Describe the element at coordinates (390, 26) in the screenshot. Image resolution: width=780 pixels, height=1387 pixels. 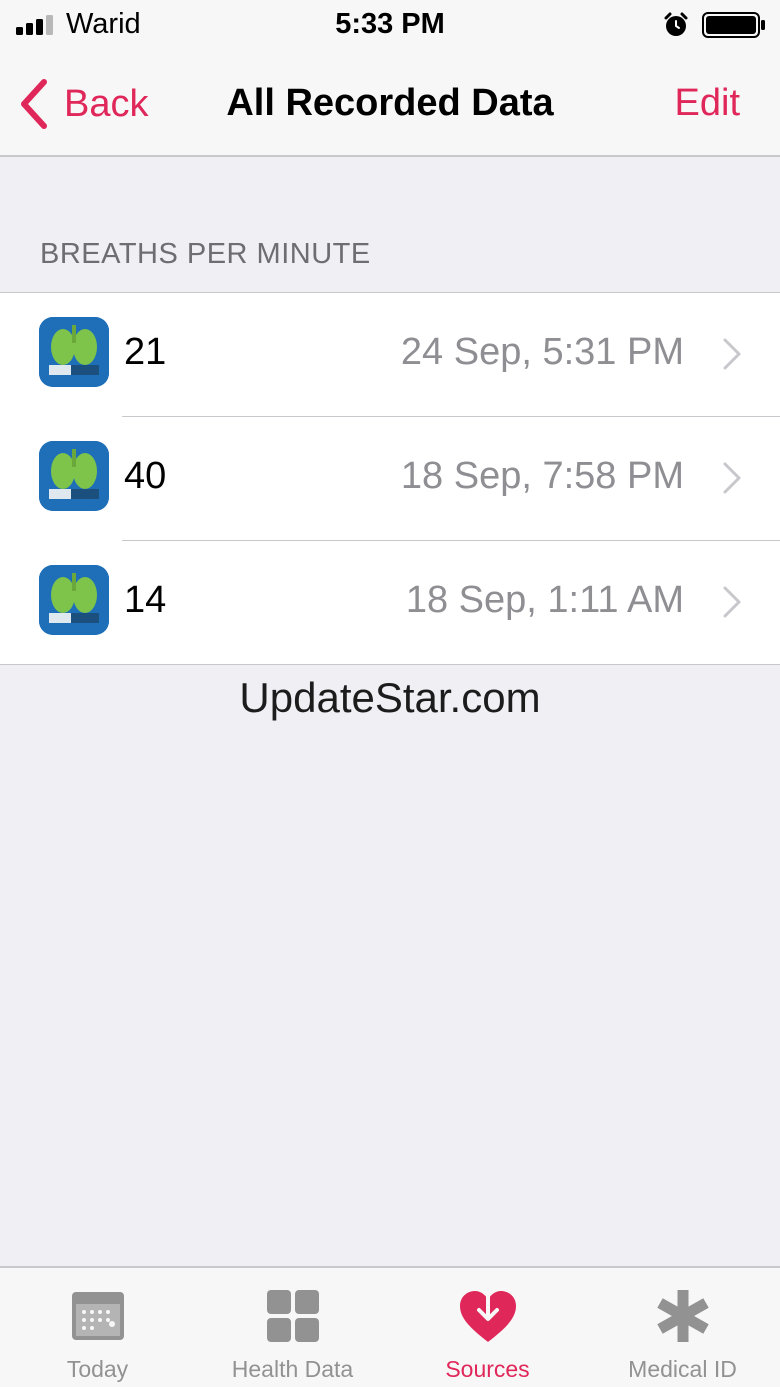
I see `status-bar: Warid 5:33 PM` at that location.